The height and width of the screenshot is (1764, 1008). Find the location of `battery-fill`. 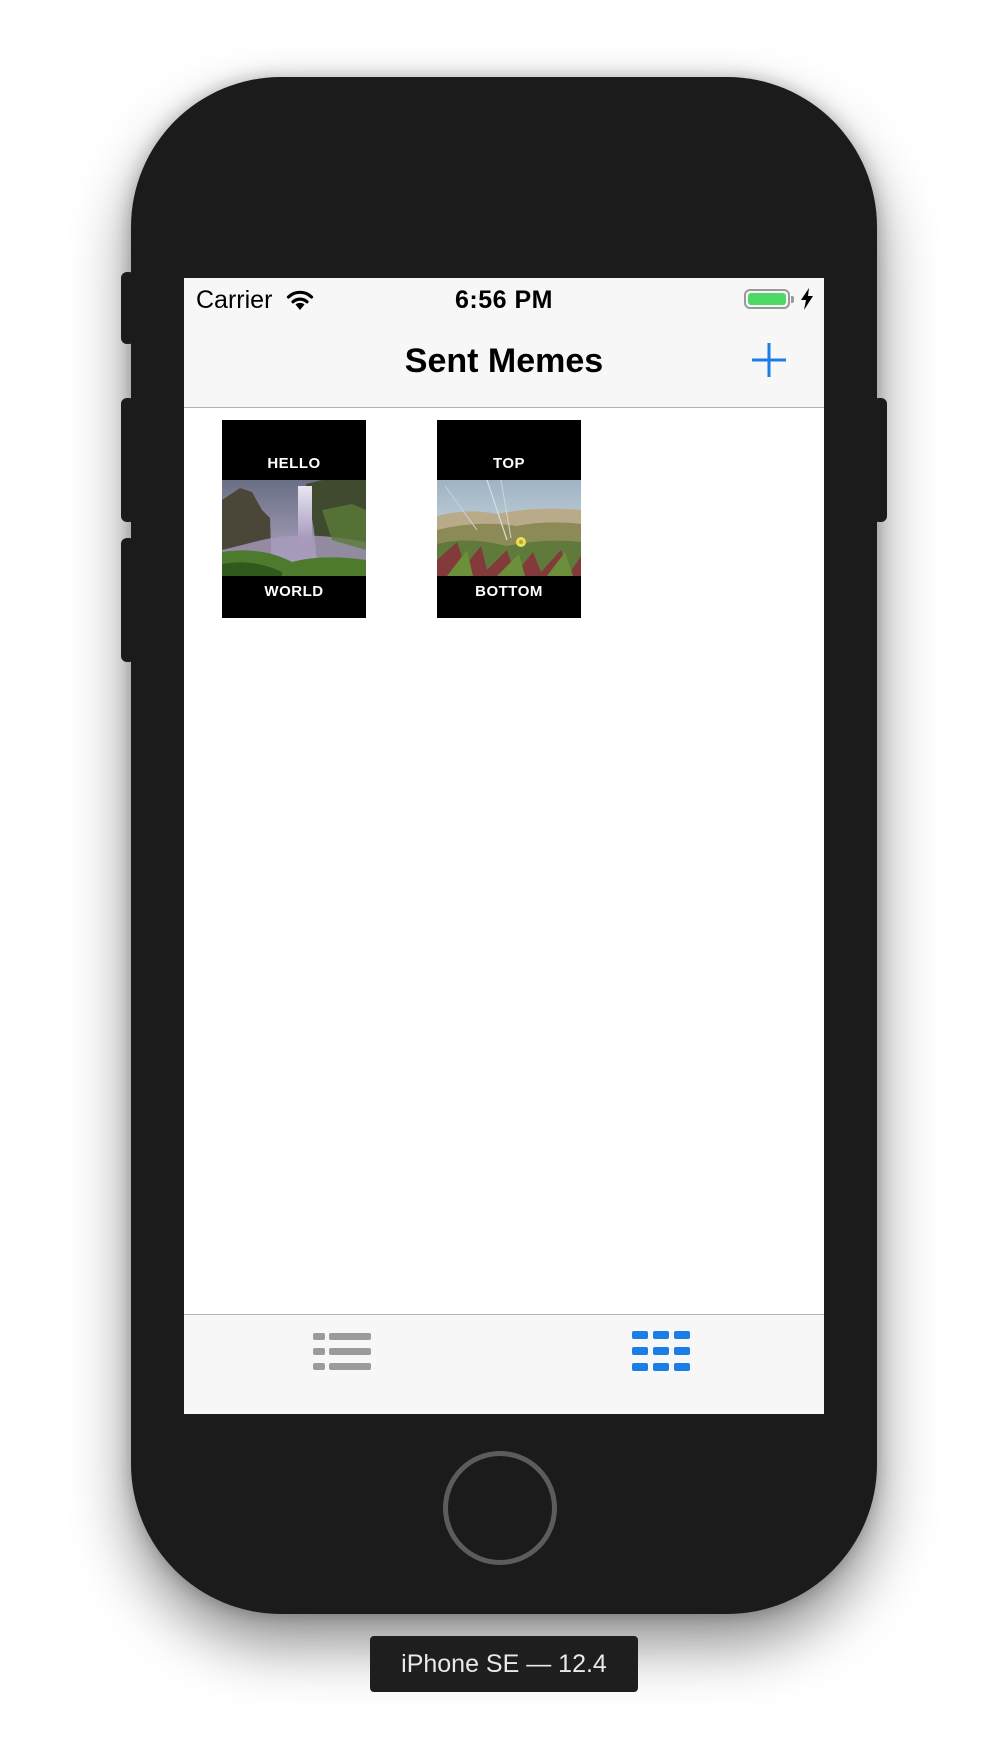

battery-fill is located at coordinates (767, 299).